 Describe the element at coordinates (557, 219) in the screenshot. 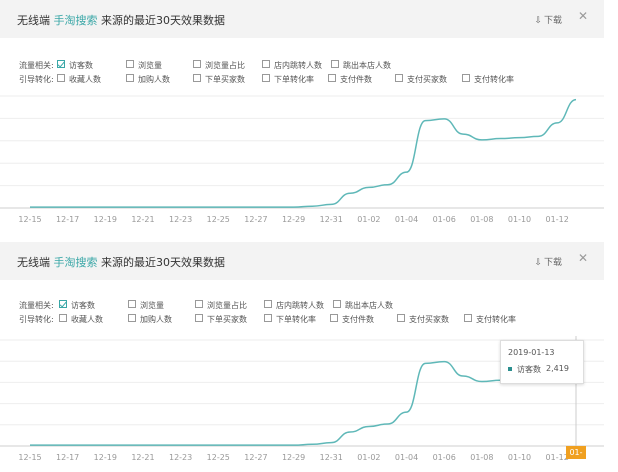

I see `x-tick-label: 01-12` at that location.